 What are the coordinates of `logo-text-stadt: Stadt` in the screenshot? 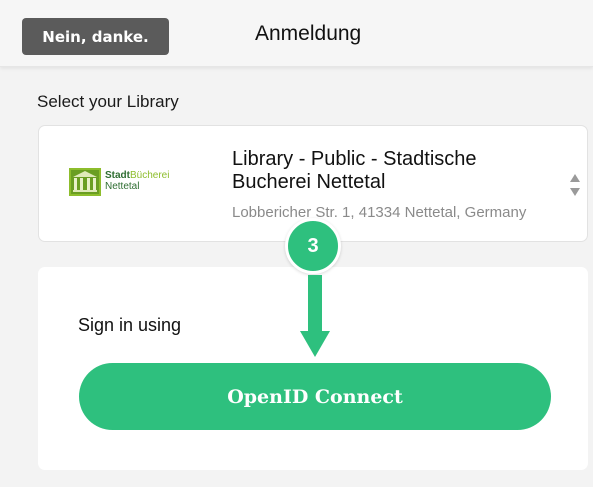 It's located at (117, 175).